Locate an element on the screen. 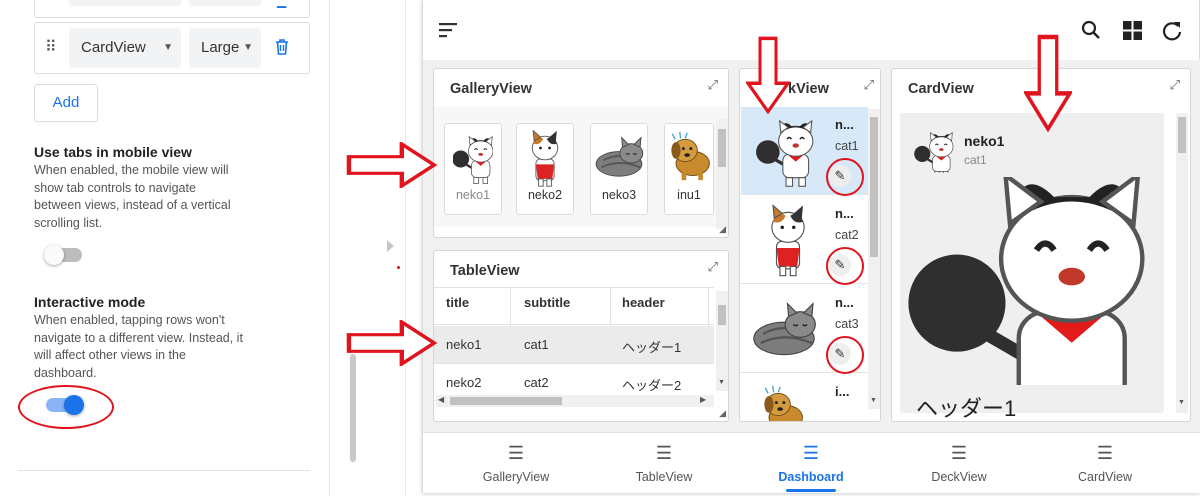 The image size is (1200, 496). table-cell: cat1 is located at coordinates (536, 344).